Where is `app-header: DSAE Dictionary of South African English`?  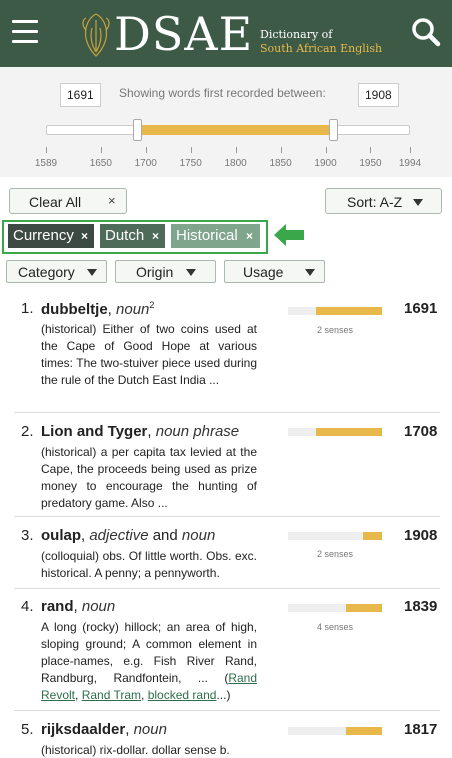 app-header: DSAE Dictionary of South African English is located at coordinates (226, 33).